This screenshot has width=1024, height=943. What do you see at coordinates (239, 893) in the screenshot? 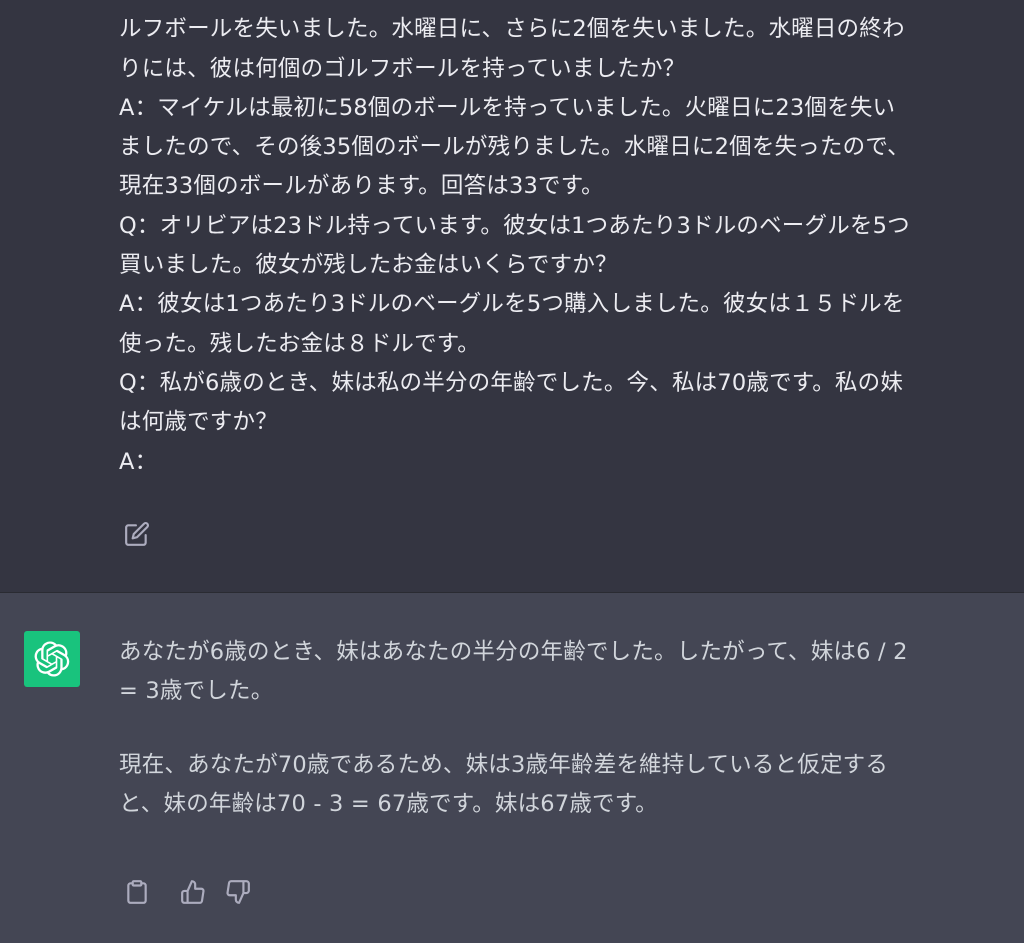
I see `thumbs-down-icon` at bounding box center [239, 893].